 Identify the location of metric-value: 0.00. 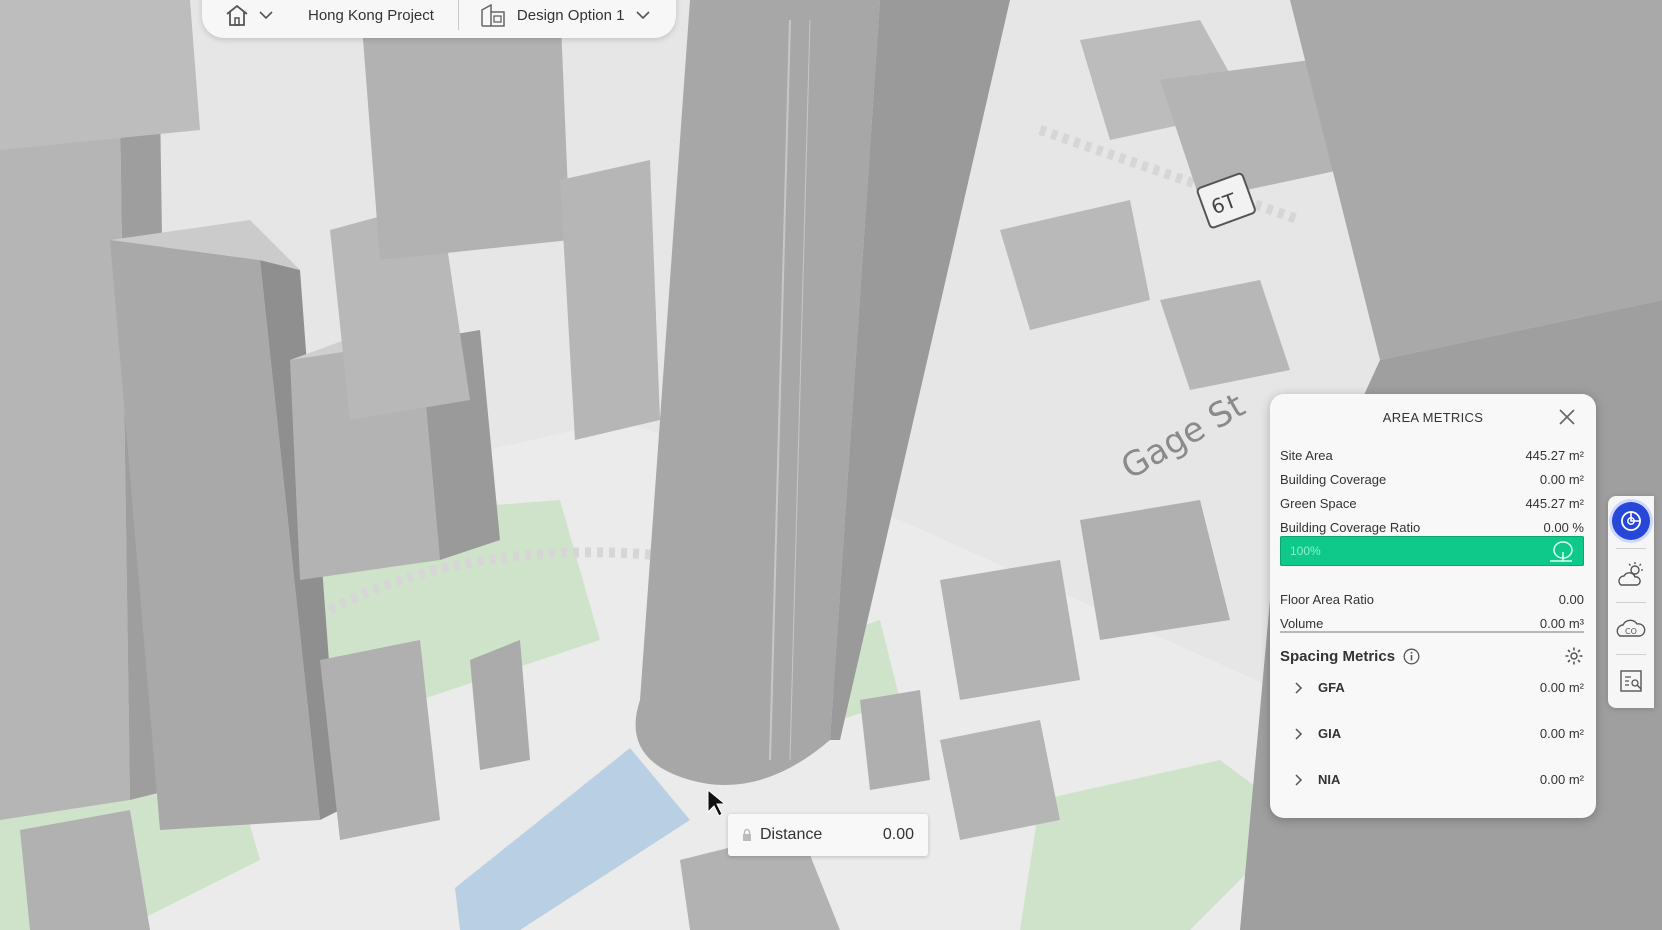
(1571, 599).